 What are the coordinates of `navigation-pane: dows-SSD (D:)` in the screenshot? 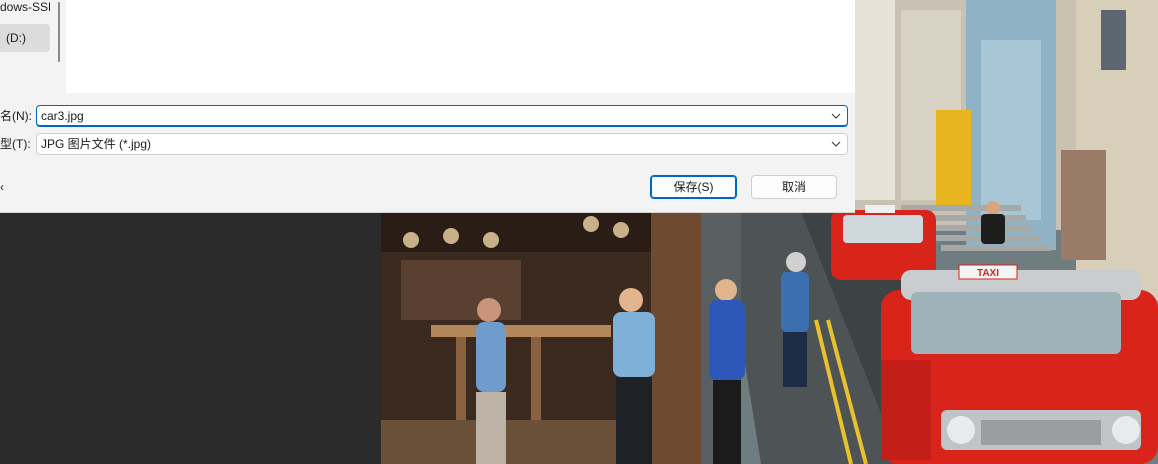 It's located at (32, 46).